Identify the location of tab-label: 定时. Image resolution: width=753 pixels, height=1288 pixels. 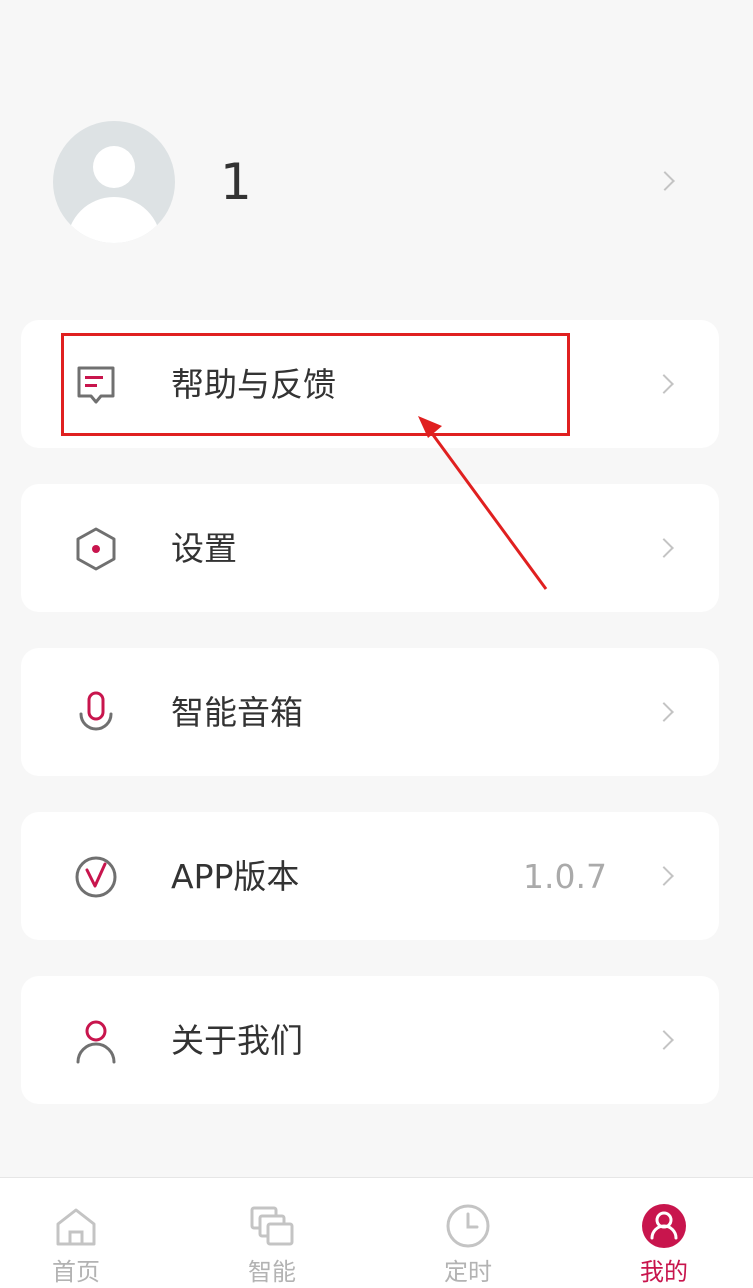
(468, 1272).